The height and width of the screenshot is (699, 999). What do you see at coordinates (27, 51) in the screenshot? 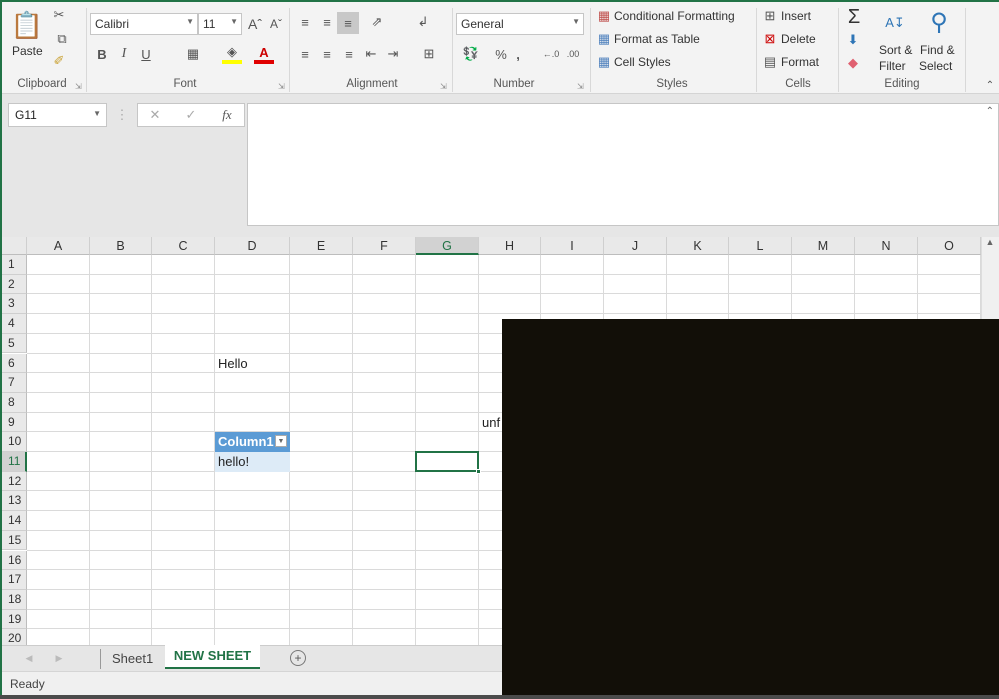
I see `paste-button: Paste` at bounding box center [27, 51].